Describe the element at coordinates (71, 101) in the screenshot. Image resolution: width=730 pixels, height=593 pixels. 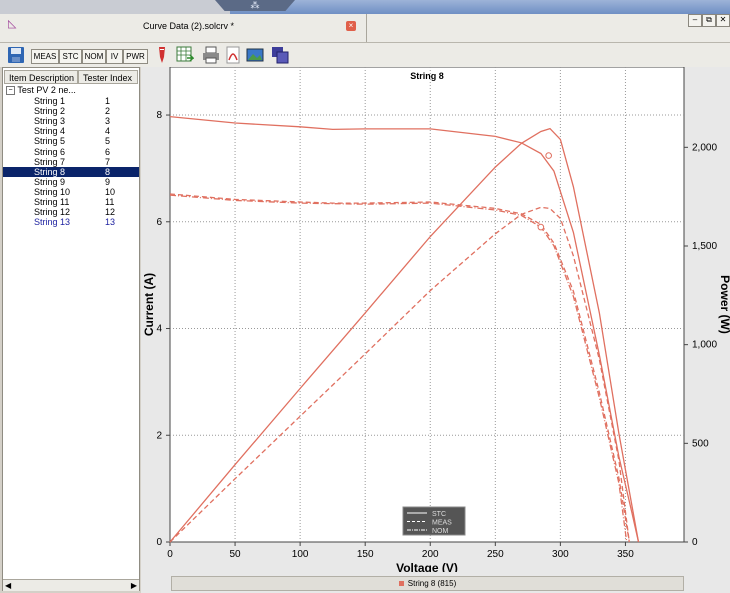
I see `tree-item: String 1 1` at that location.